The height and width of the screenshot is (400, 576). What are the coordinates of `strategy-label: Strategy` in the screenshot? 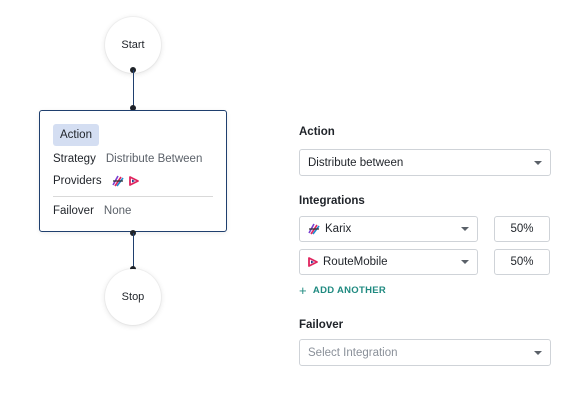 It's located at (74, 159).